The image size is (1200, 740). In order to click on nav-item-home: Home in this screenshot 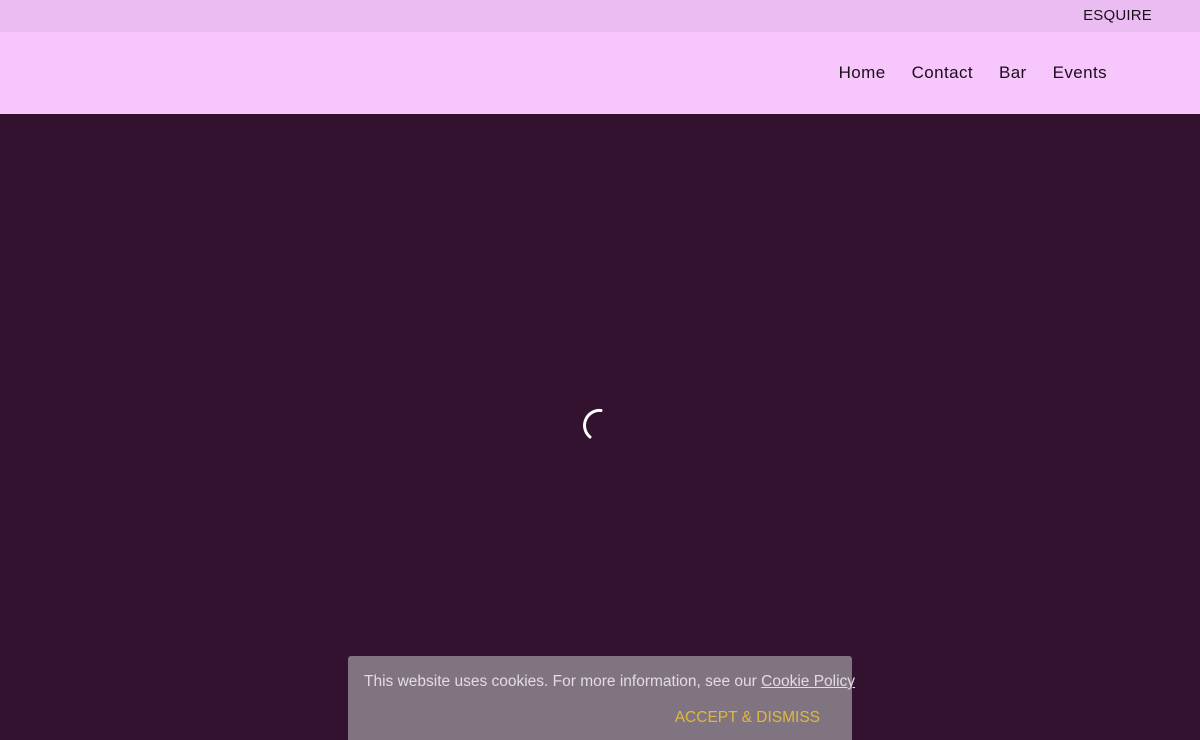, I will do `click(862, 73)`.